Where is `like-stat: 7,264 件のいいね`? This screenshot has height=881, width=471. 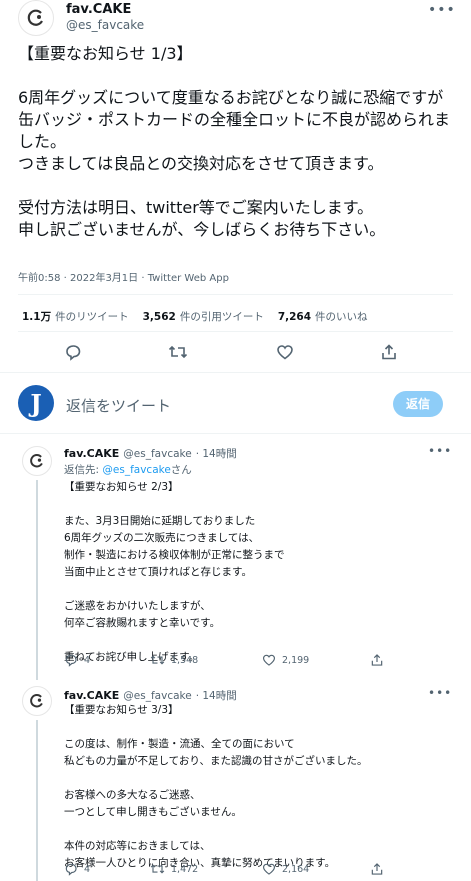 like-stat: 7,264 件のいいね is located at coordinates (323, 316).